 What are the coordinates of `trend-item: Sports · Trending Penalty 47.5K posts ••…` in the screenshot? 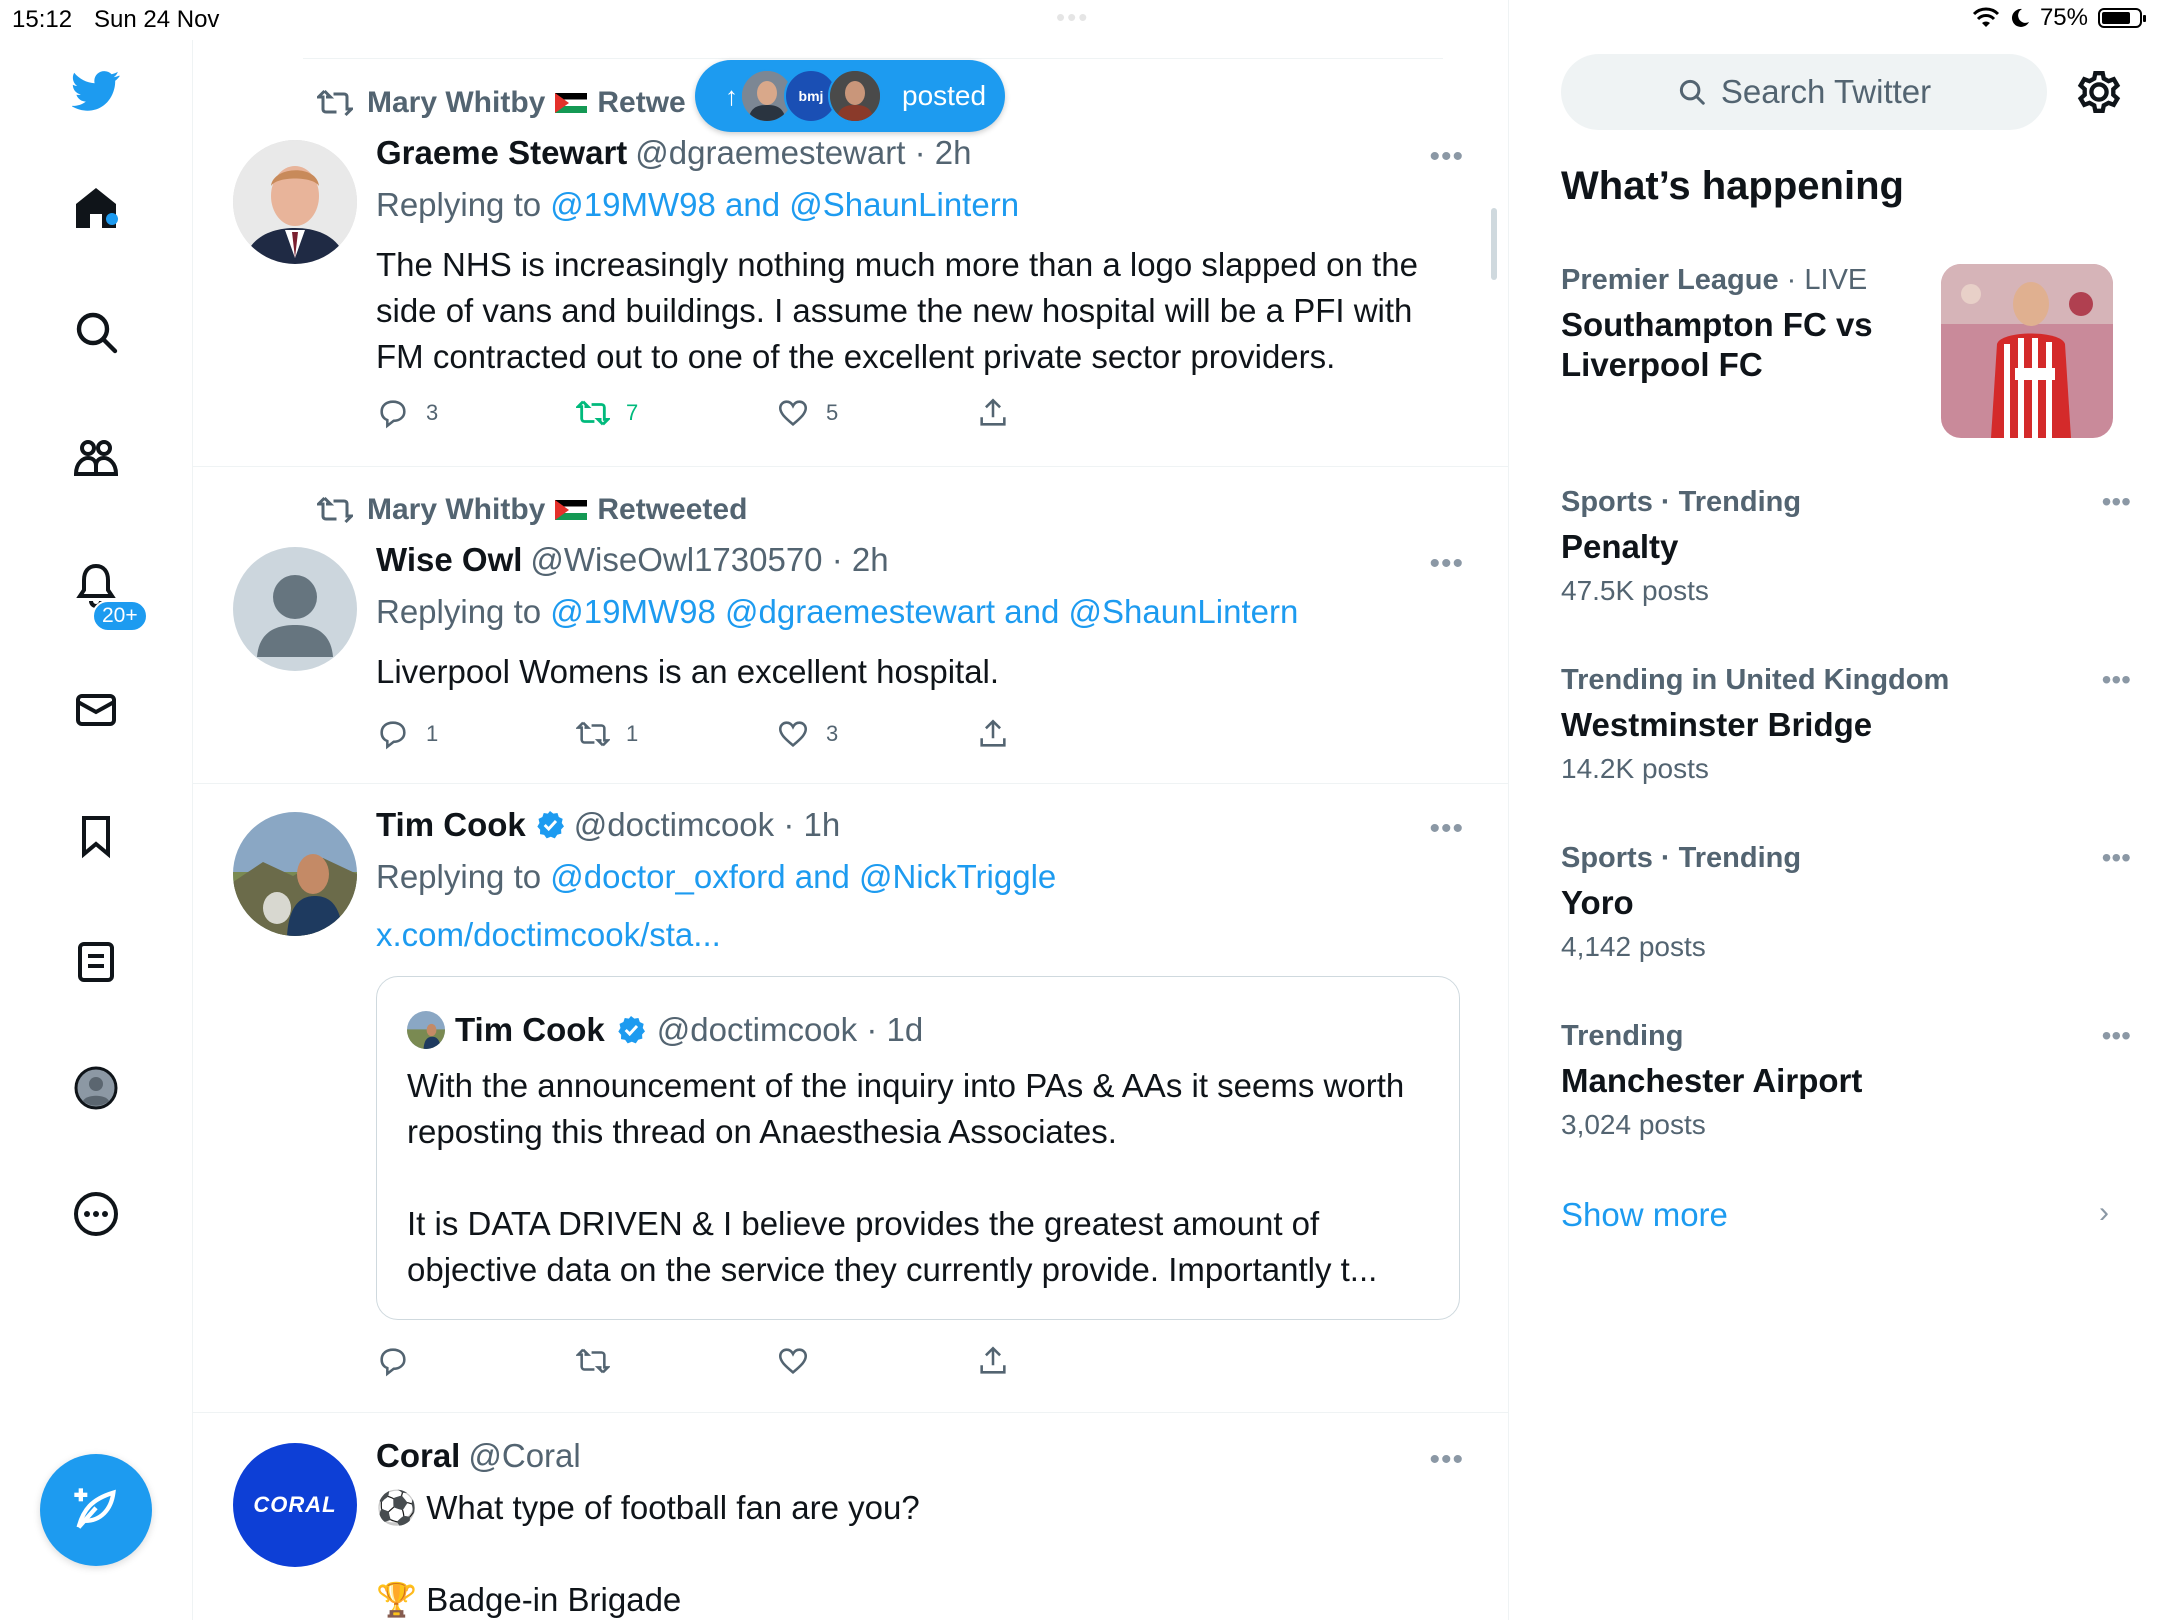 It's located at (1846, 546).